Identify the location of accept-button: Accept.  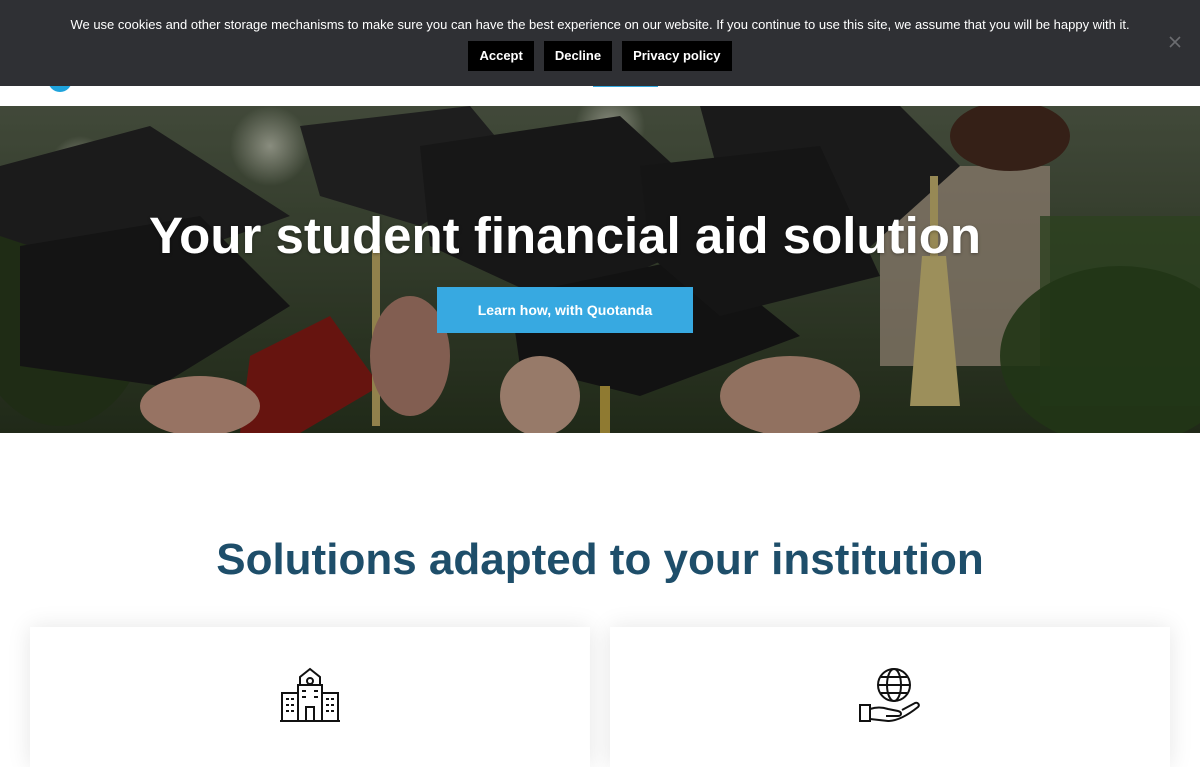
(501, 56).